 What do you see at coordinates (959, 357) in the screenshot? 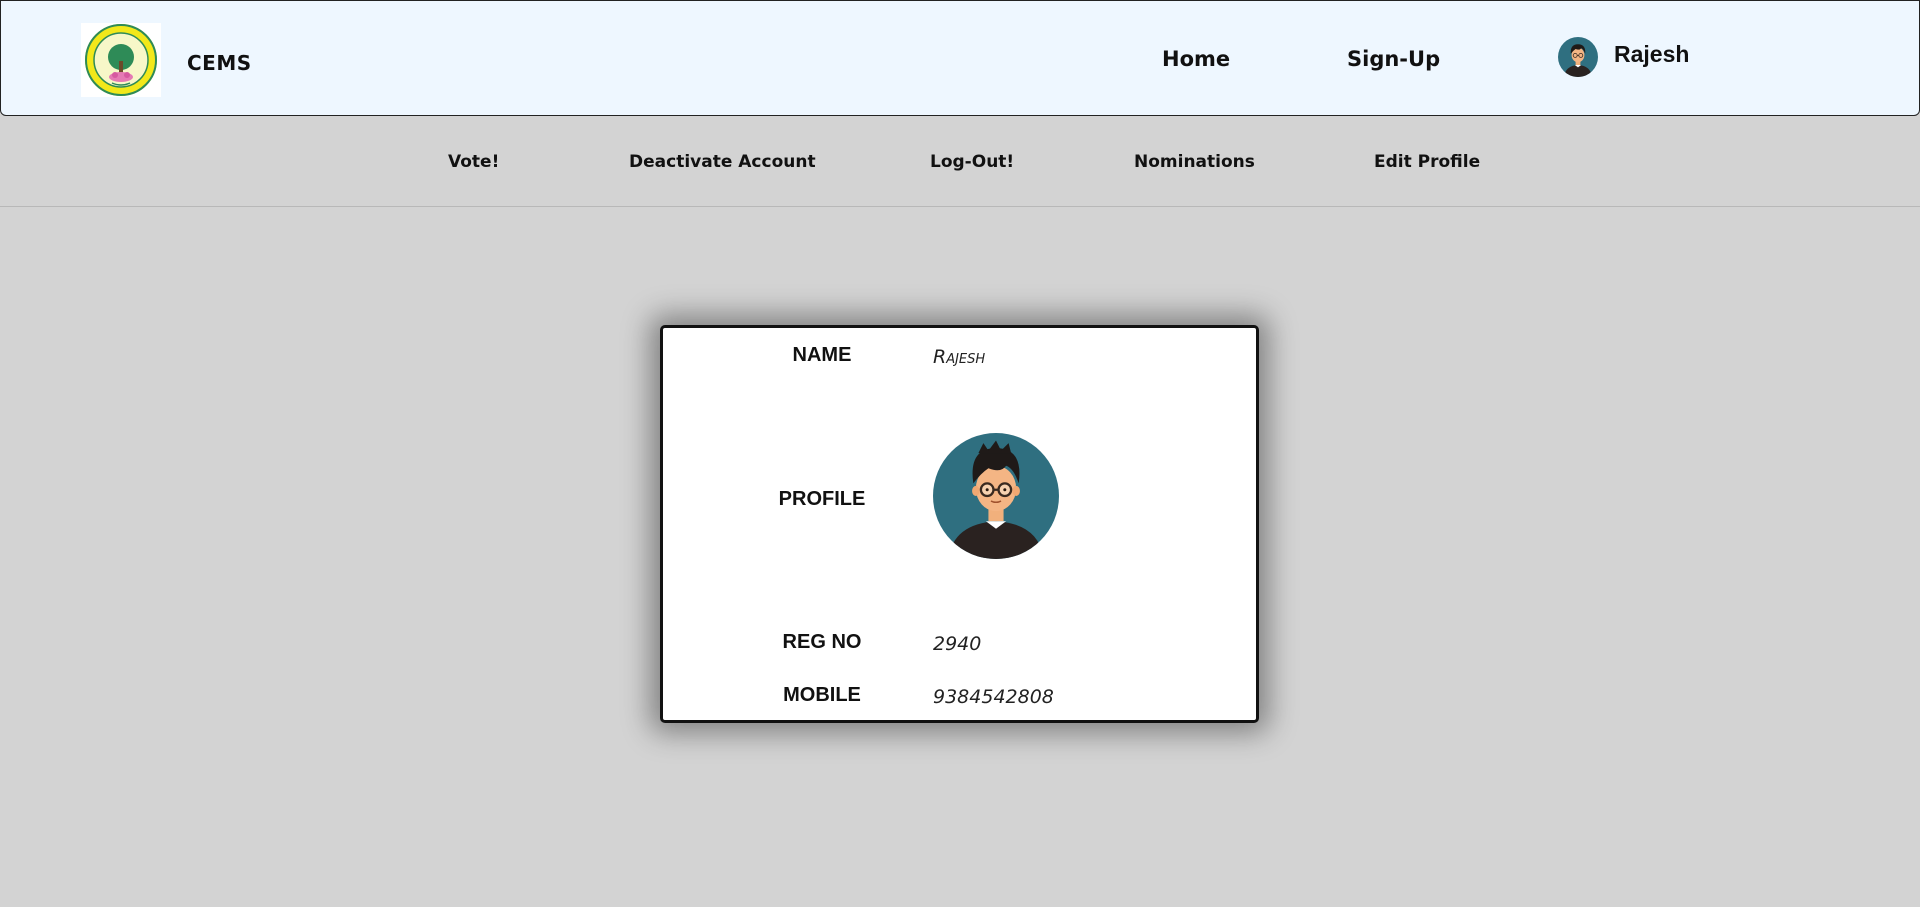
I see `name-value: Rajesh` at bounding box center [959, 357].